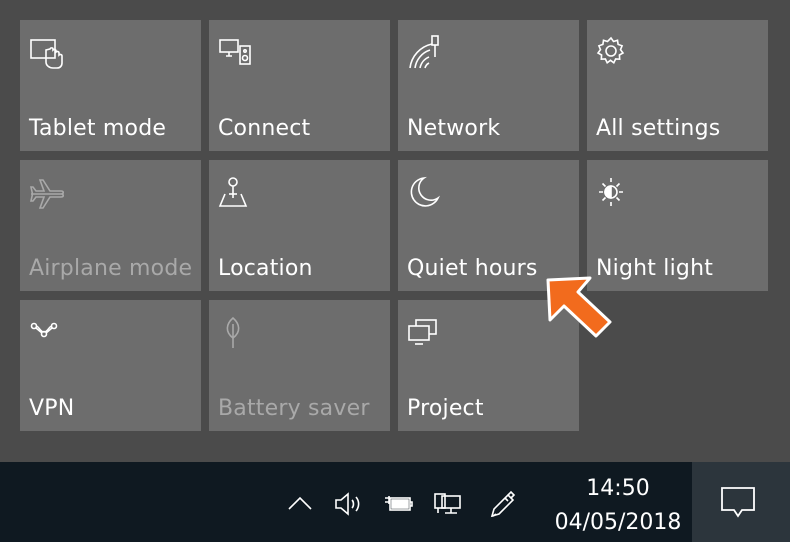  What do you see at coordinates (579, 307) in the screenshot?
I see `highlight-arrow-icon` at bounding box center [579, 307].